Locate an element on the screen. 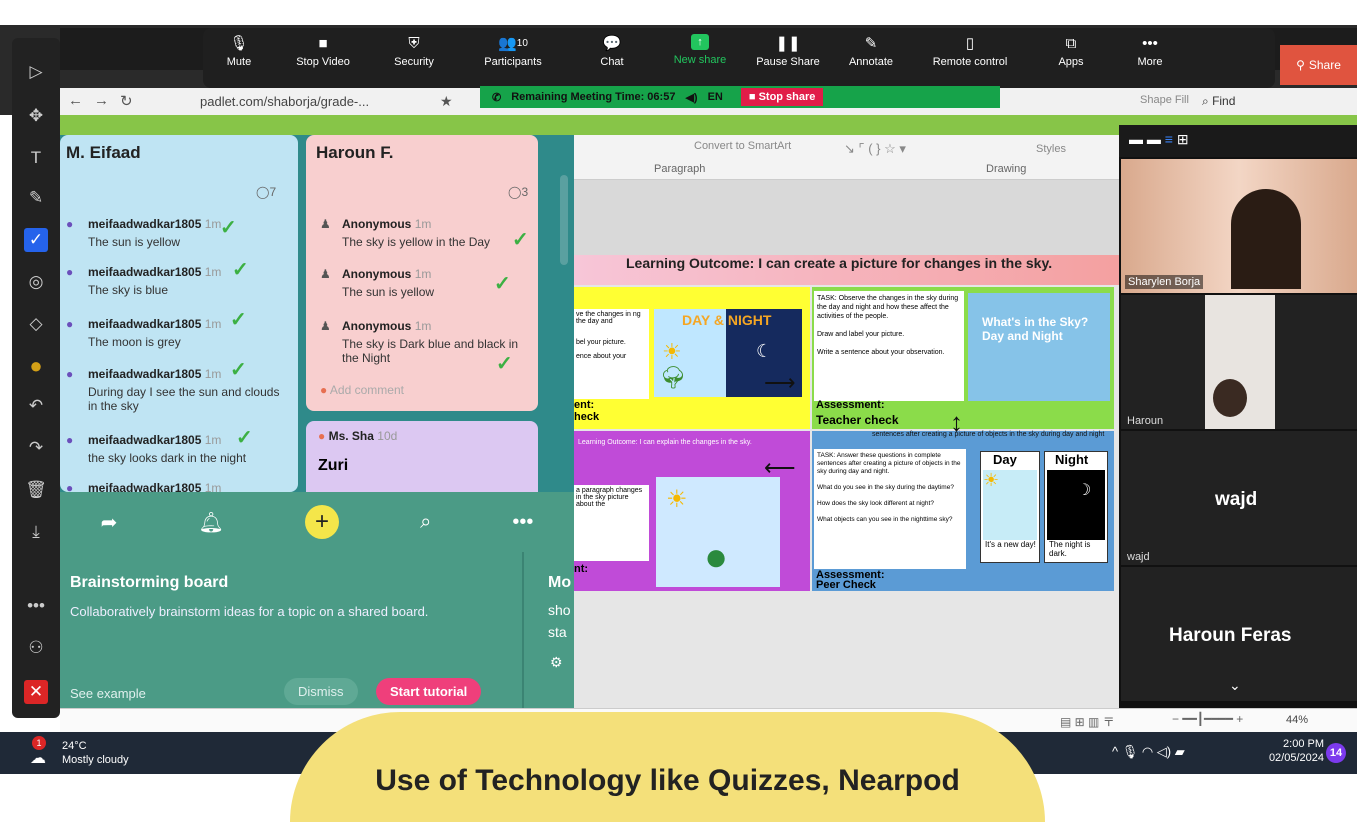 The height and width of the screenshot is (822, 1357). spotlight-icon: ◎ is located at coordinates (36, 282).